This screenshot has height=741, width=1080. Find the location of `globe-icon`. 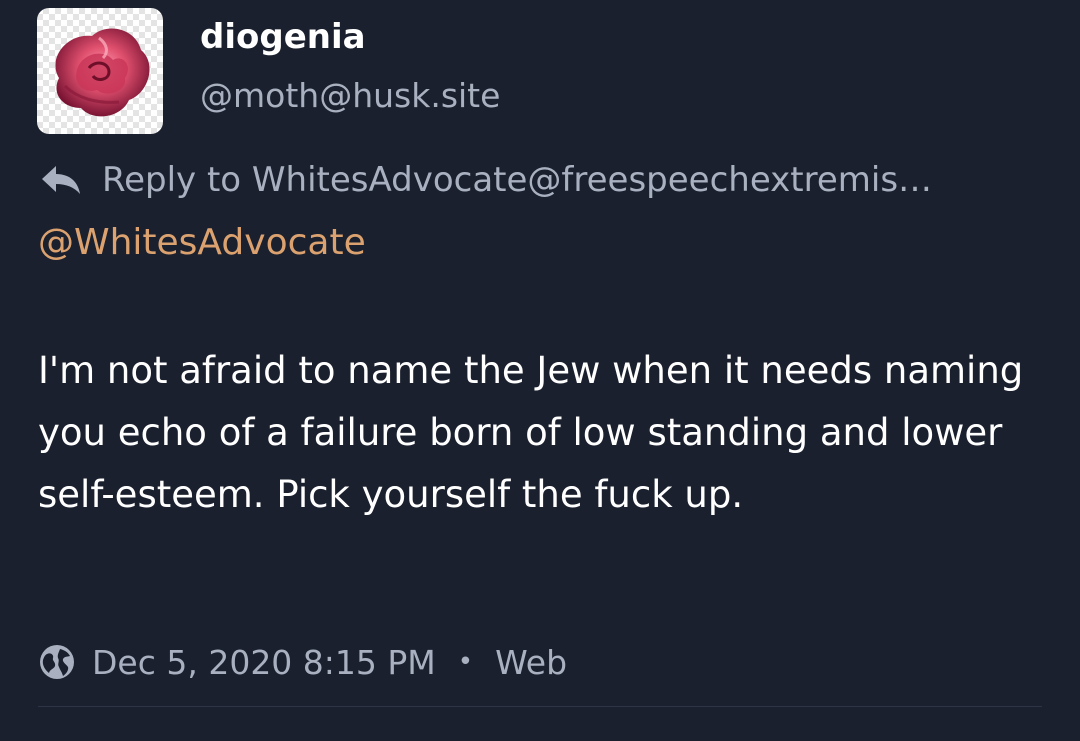

globe-icon is located at coordinates (57, 662).